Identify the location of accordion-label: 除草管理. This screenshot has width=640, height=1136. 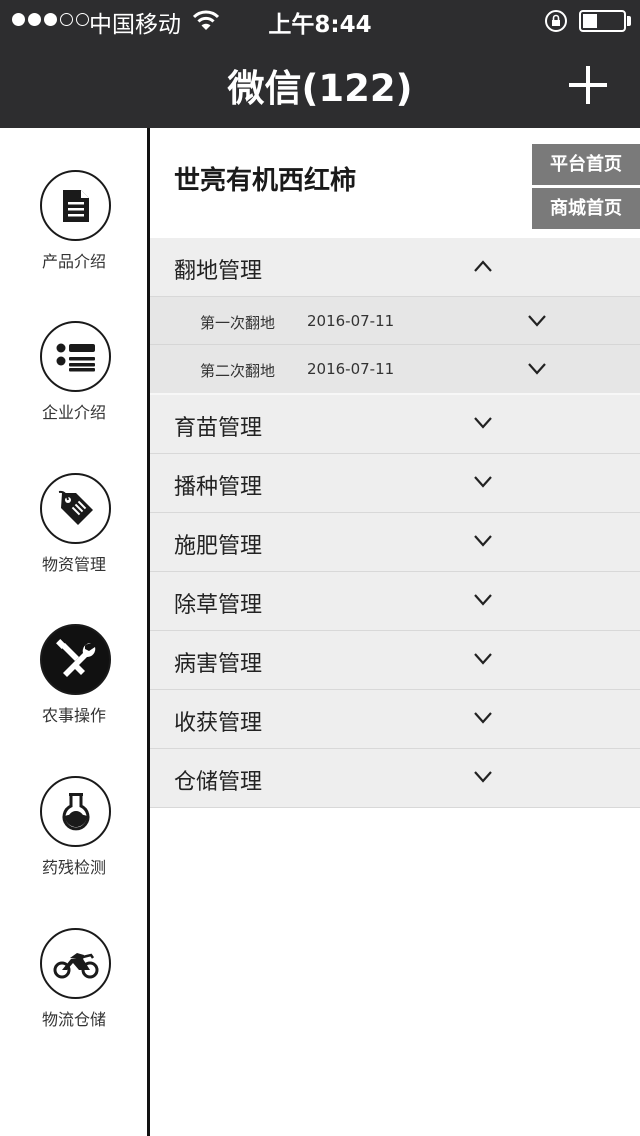
(218, 605).